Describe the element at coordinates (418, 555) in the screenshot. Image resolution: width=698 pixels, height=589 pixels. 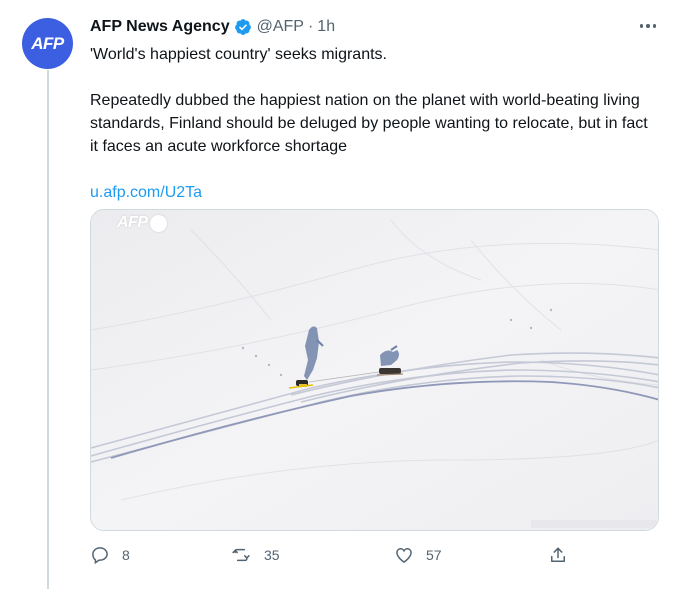
I see `like-button: 57` at that location.